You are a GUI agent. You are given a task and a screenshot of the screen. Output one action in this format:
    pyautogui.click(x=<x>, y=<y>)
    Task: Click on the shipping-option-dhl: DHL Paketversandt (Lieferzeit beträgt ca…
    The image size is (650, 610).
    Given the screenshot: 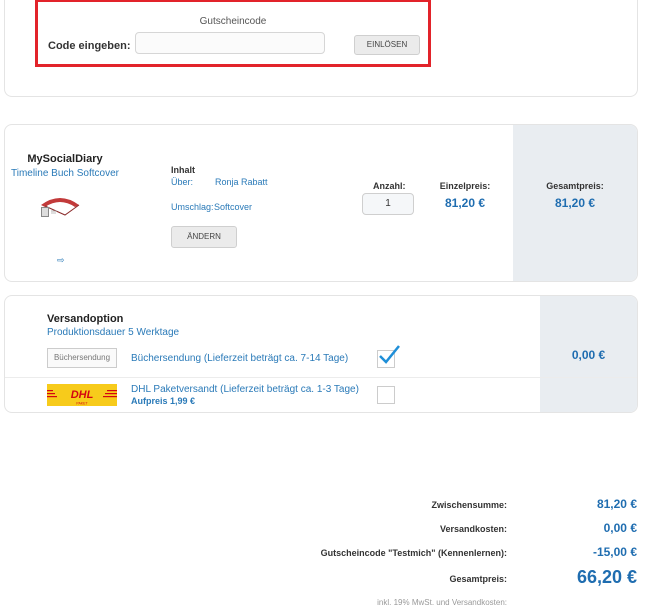 What is the action you would take?
    pyautogui.click(x=245, y=389)
    